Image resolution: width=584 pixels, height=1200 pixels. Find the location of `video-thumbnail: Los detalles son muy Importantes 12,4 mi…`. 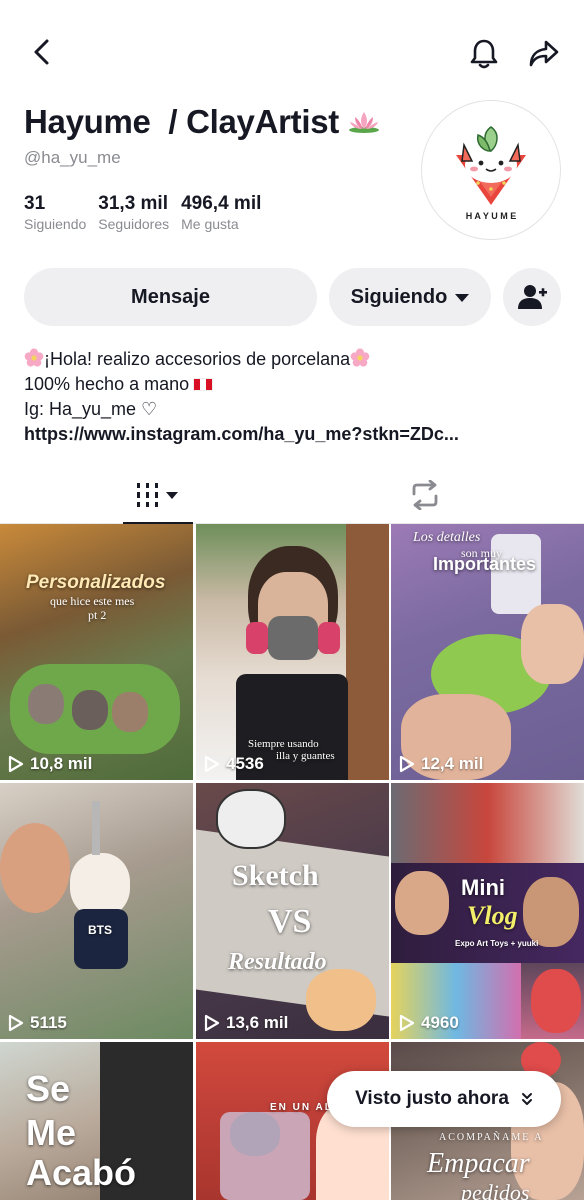

video-thumbnail: Los detalles son muy Importantes 12,4 mi… is located at coordinates (487, 652).